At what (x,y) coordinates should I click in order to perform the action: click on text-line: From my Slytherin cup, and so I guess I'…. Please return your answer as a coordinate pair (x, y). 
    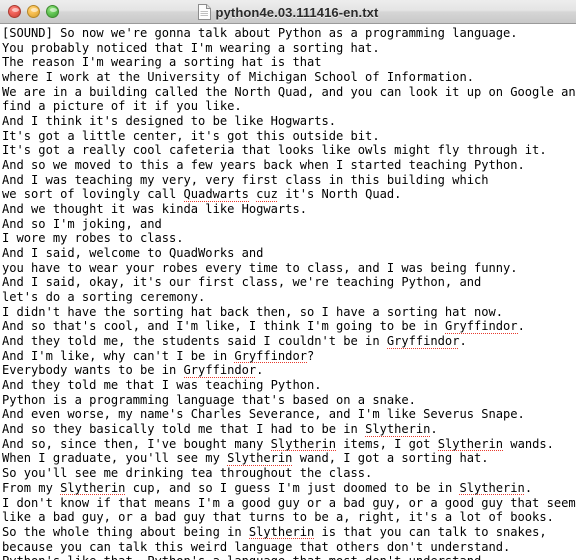
    Looking at the image, I should click on (267, 488).